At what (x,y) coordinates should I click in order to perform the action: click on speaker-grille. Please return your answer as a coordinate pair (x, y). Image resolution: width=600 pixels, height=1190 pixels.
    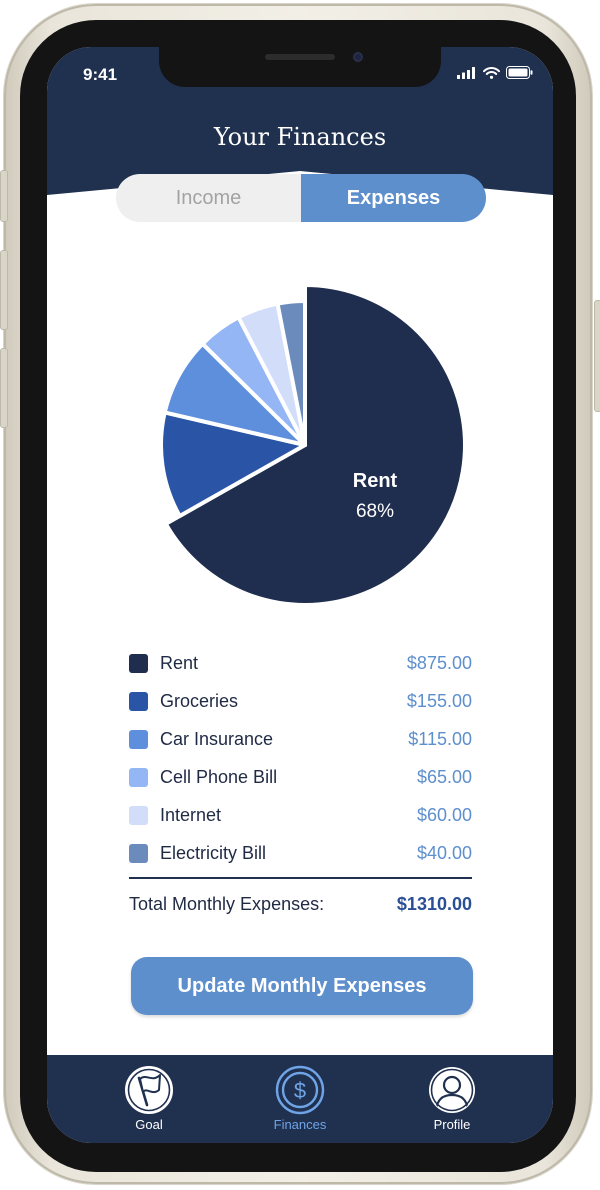
    Looking at the image, I should click on (300, 57).